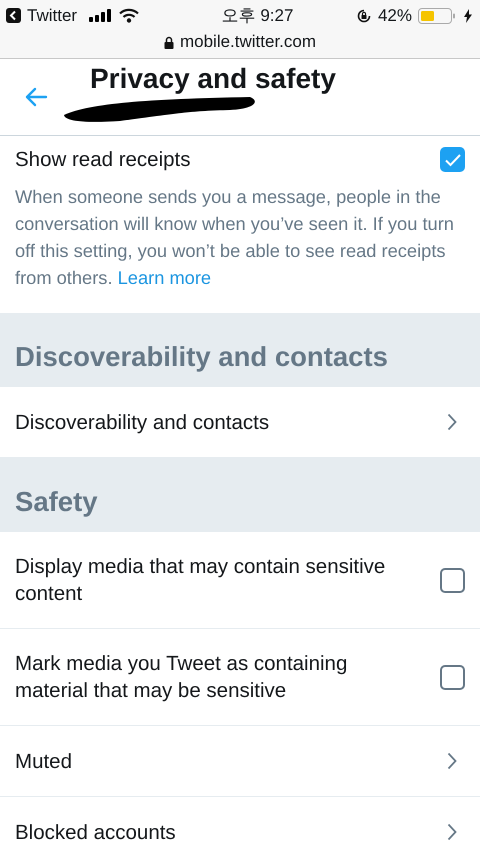 This screenshot has height=852, width=480. I want to click on lock-icon, so click(169, 42).